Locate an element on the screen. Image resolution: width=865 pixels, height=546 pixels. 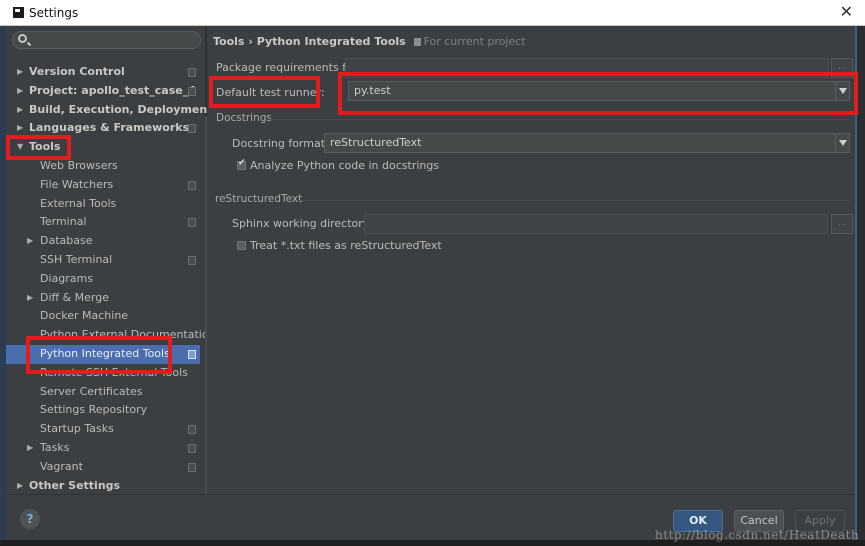
sidebar-item-label: Docker Machine is located at coordinates (84, 316).